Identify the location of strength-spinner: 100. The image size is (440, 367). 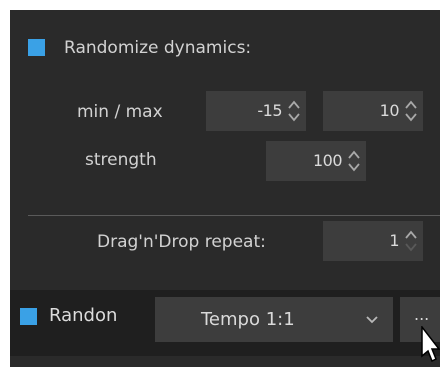
(316, 161).